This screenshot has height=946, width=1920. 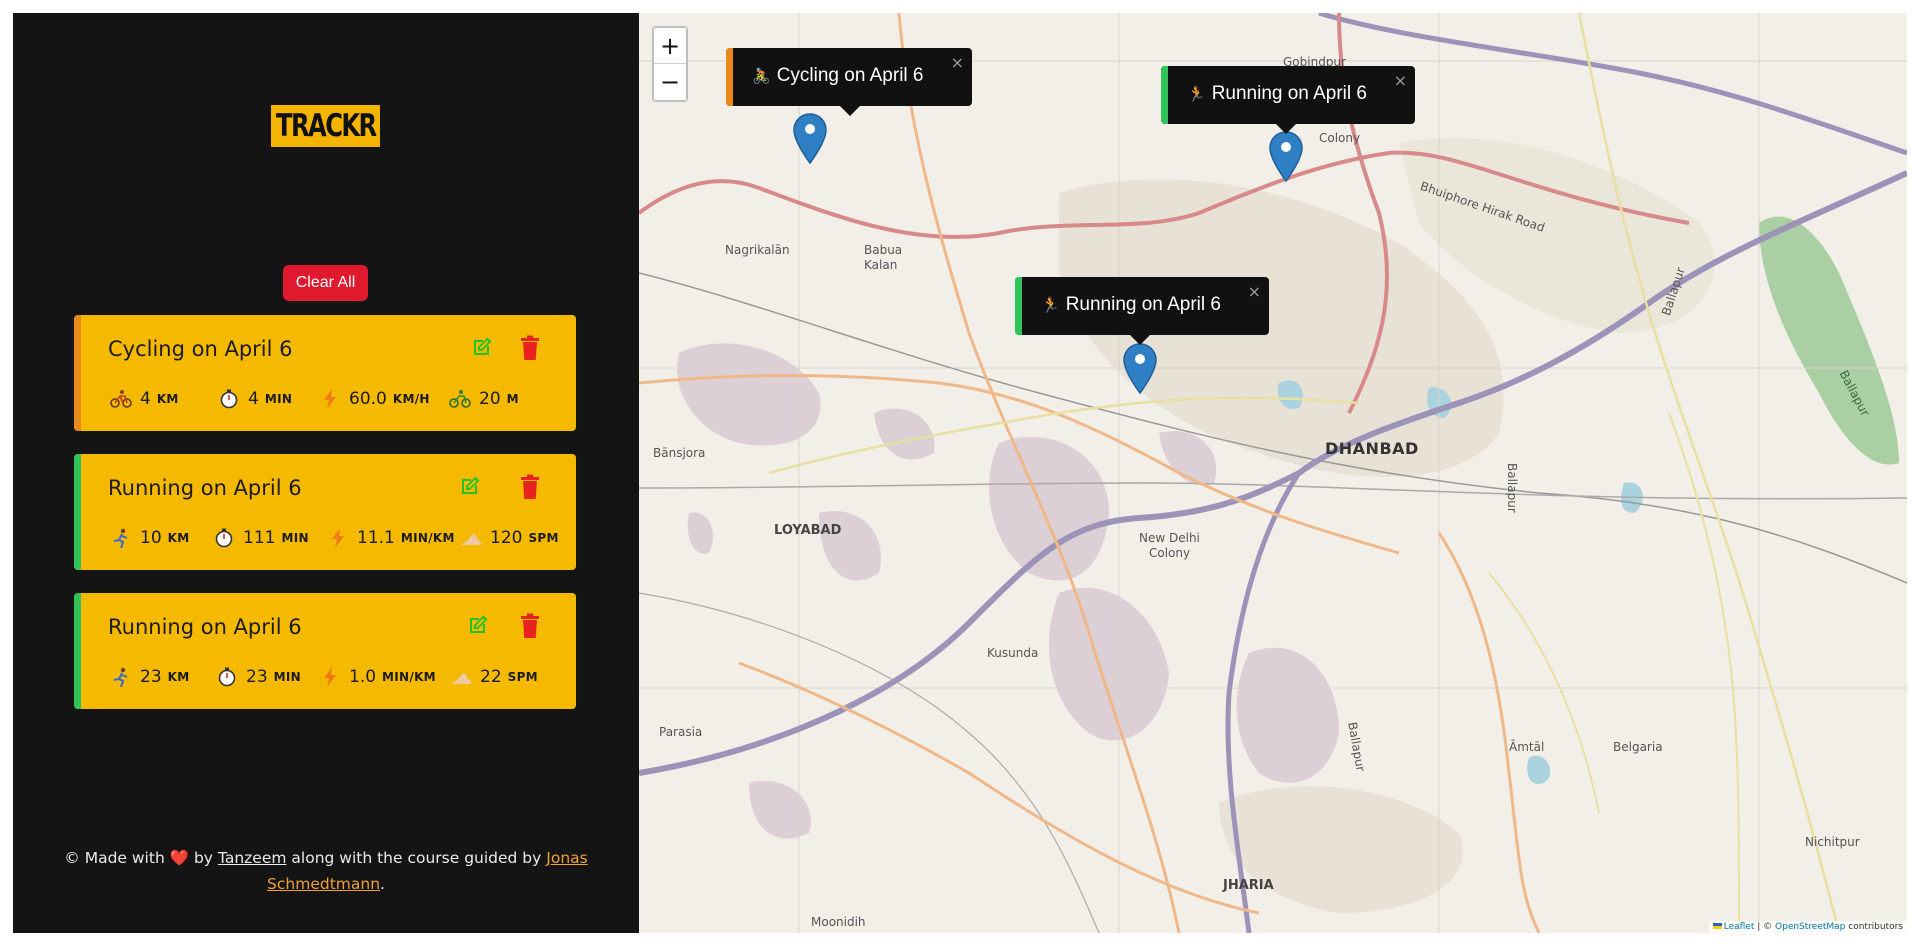 What do you see at coordinates (325, 126) in the screenshot?
I see `trackr-logo: TRACKR` at bounding box center [325, 126].